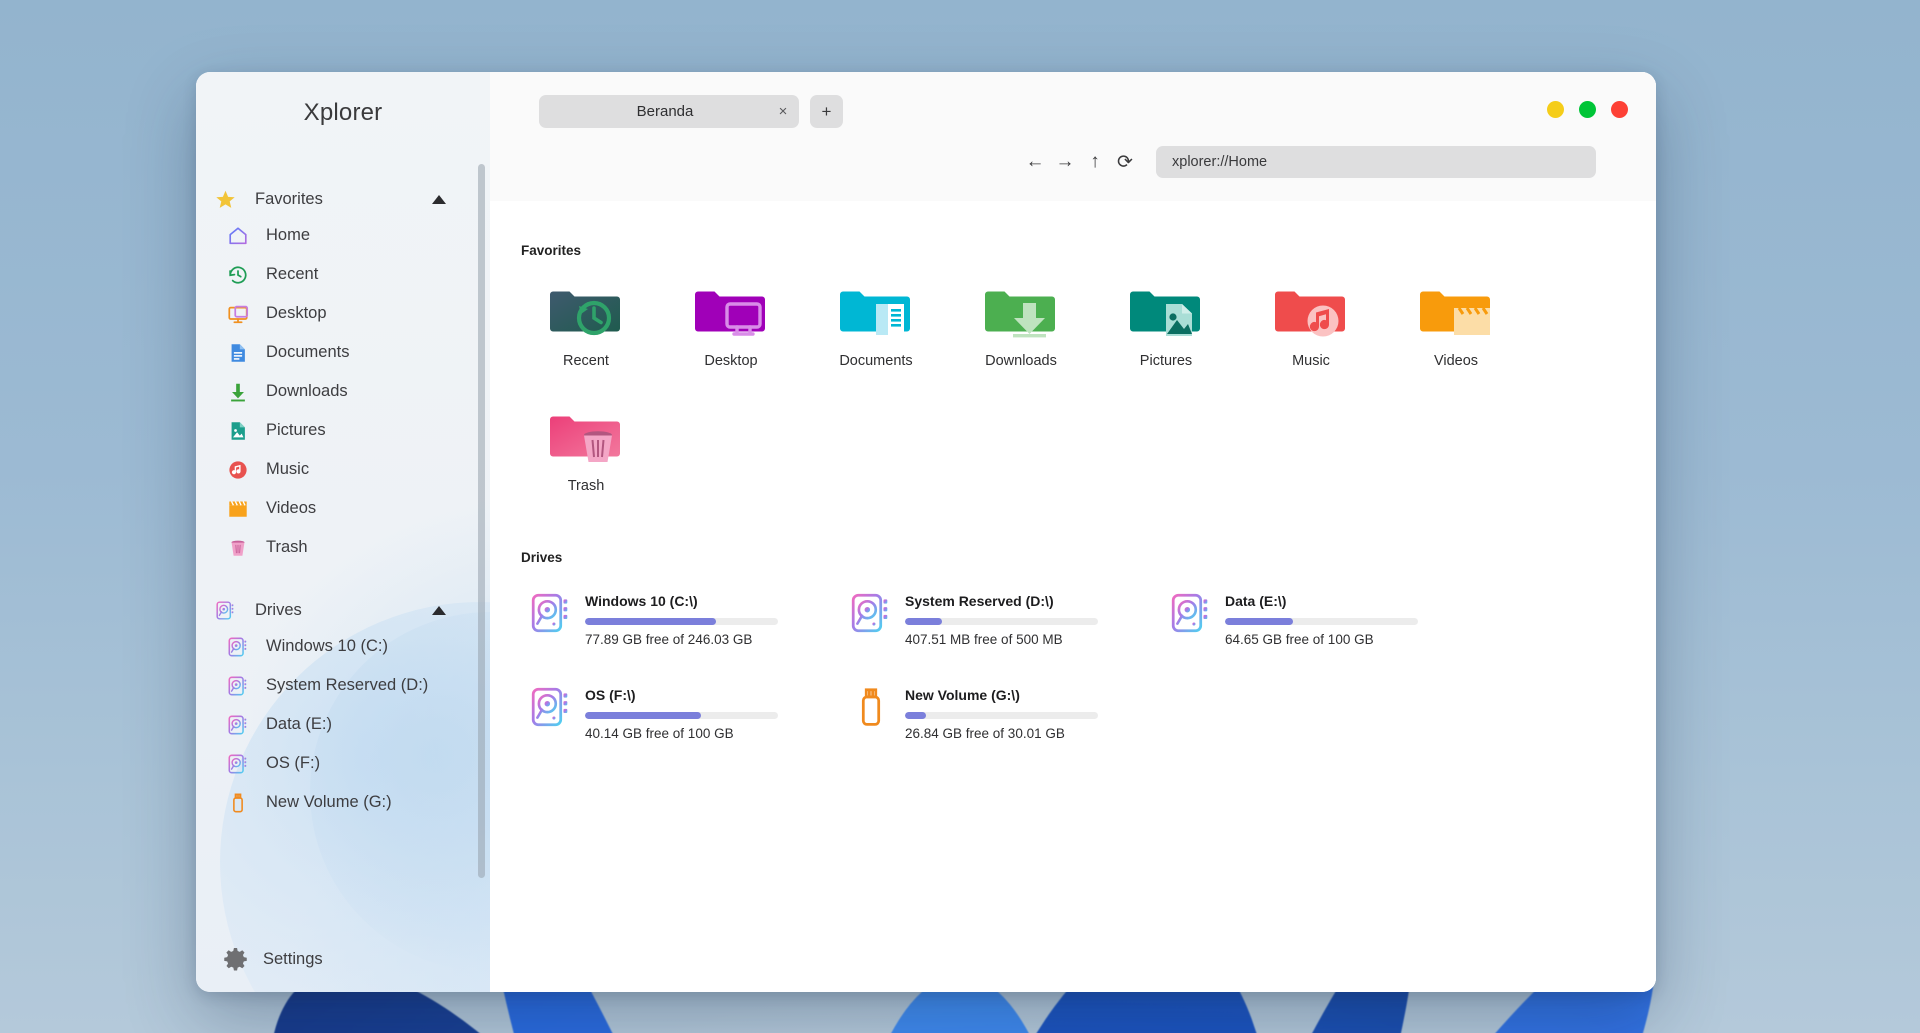  What do you see at coordinates (307, 391) in the screenshot?
I see `sidebar-item-label: Downloads` at bounding box center [307, 391].